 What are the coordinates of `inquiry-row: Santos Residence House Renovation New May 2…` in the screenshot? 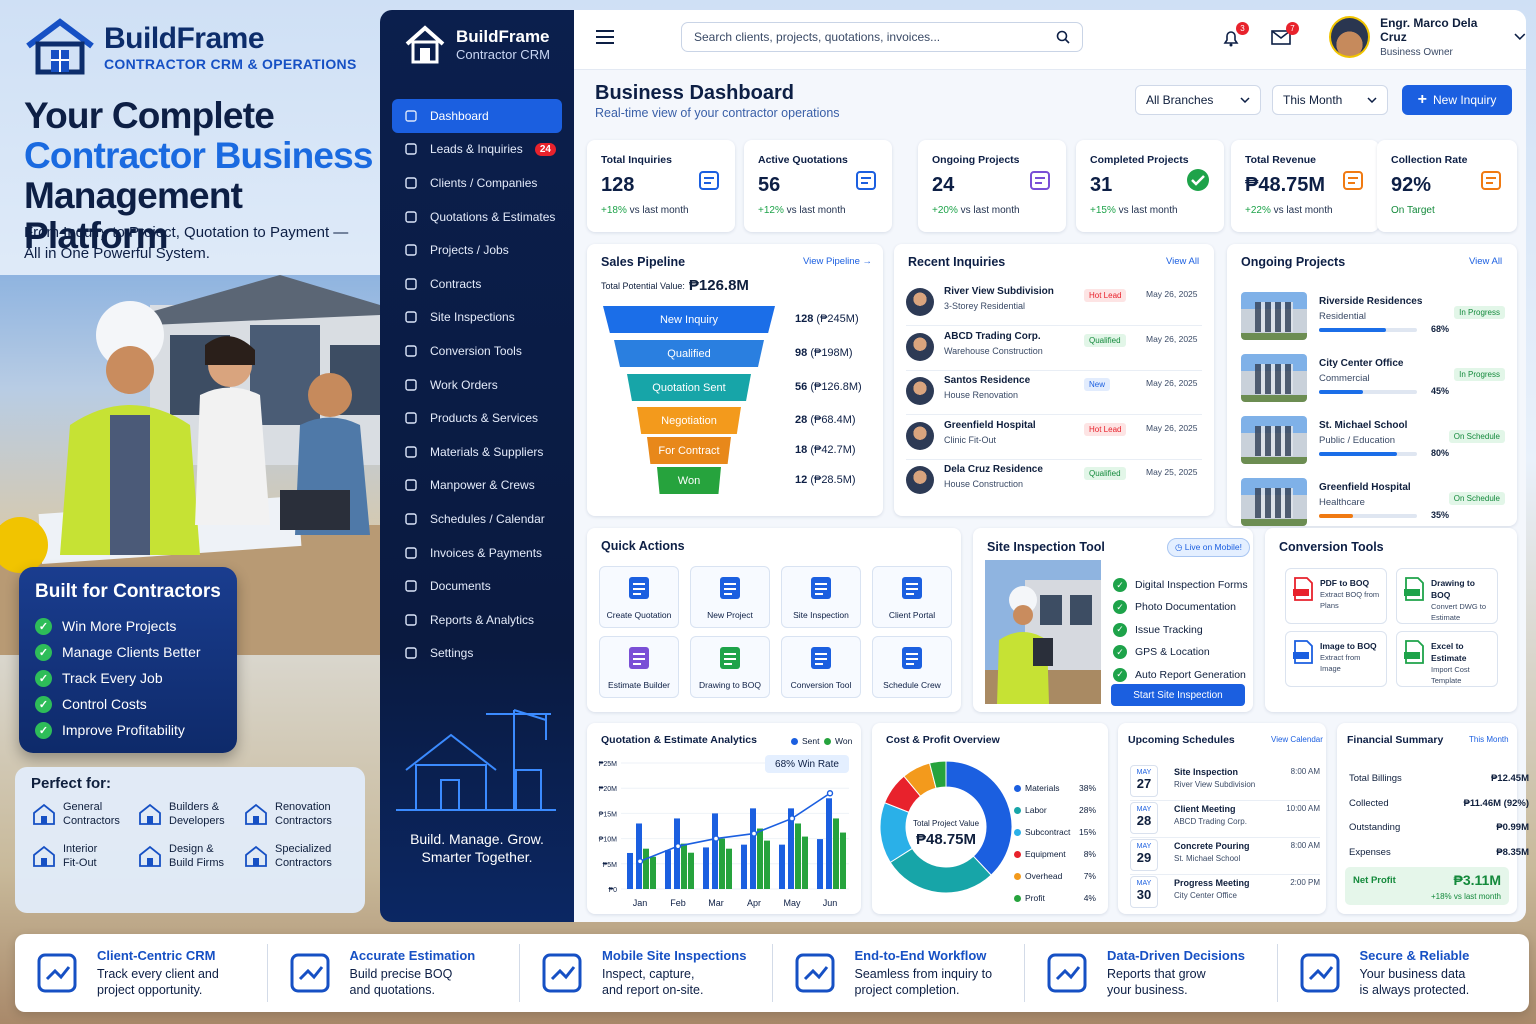 It's located at (1054, 393).